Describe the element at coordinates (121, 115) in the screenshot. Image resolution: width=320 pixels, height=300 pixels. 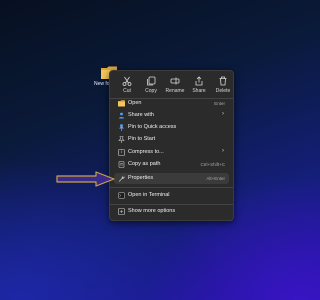
I see `share-with-icon` at that location.